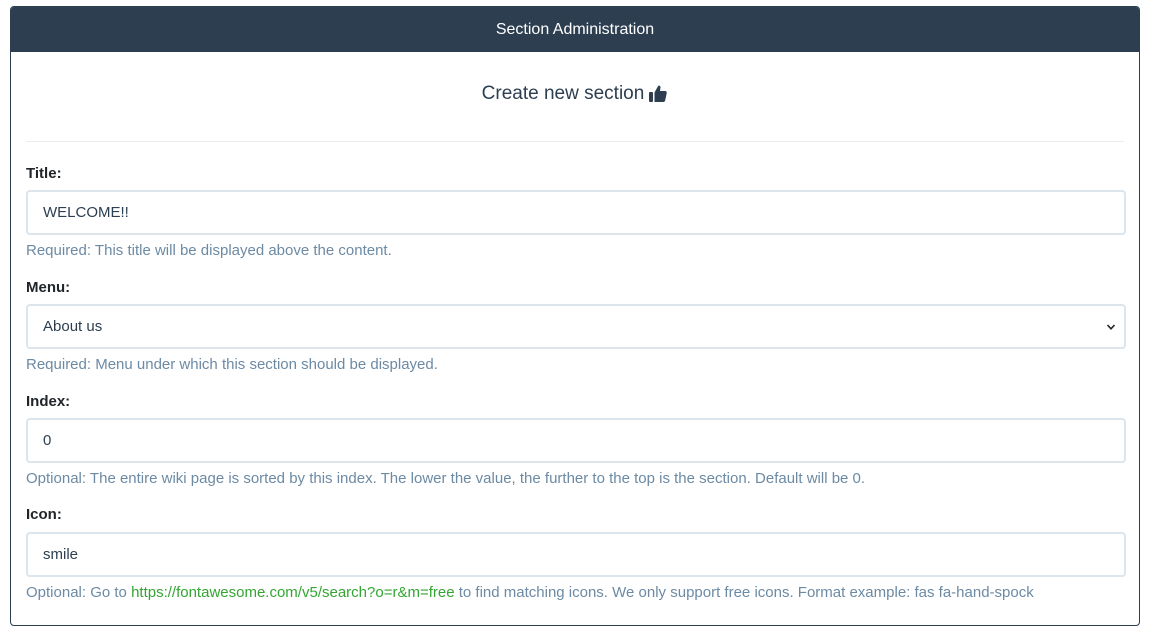 Image resolution: width=1150 pixels, height=626 pixels. I want to click on menu-select: About us, so click(576, 326).